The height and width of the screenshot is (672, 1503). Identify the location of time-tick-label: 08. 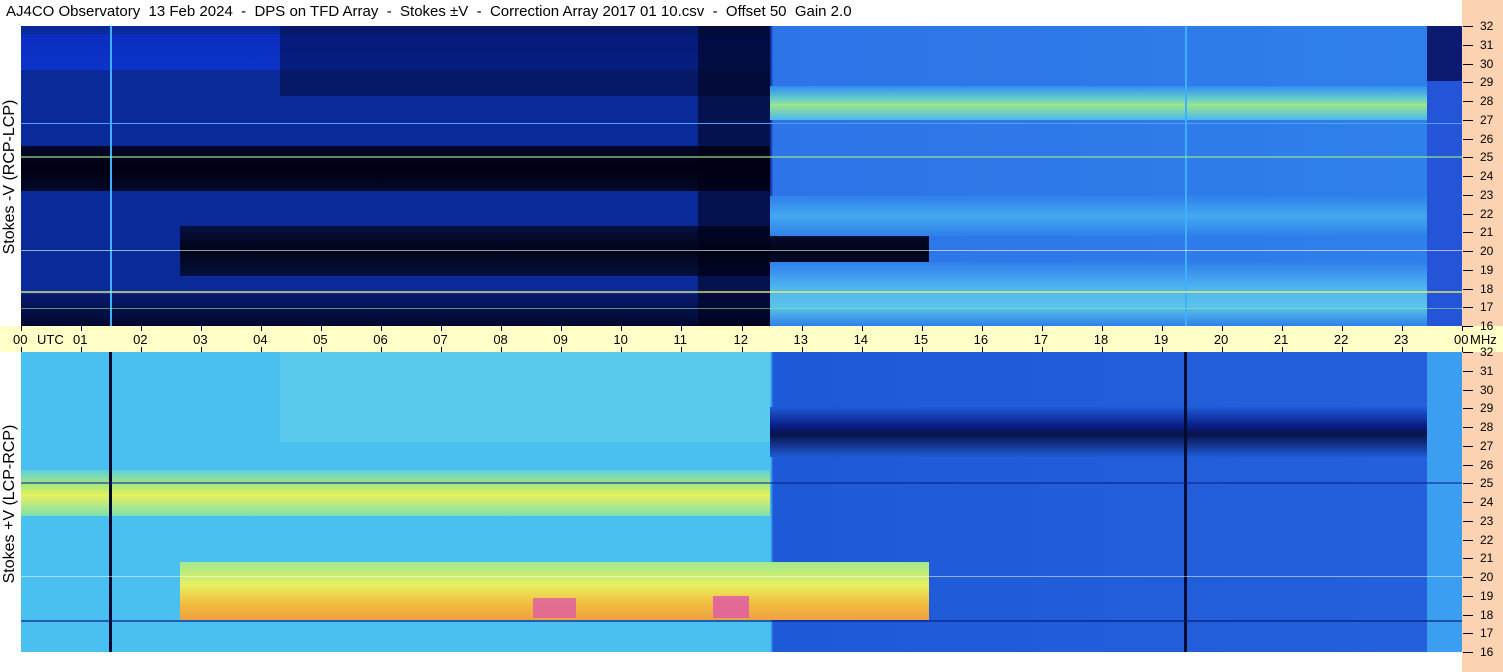
(500, 339).